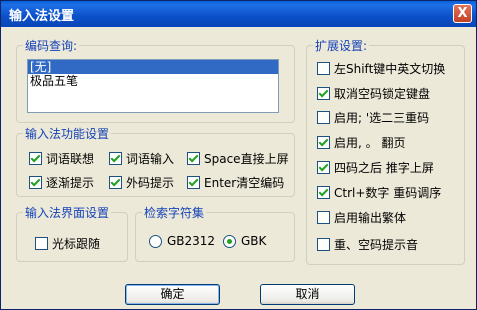  What do you see at coordinates (341, 46) in the screenshot?
I see `extended-legend: 扩展设置:` at bounding box center [341, 46].